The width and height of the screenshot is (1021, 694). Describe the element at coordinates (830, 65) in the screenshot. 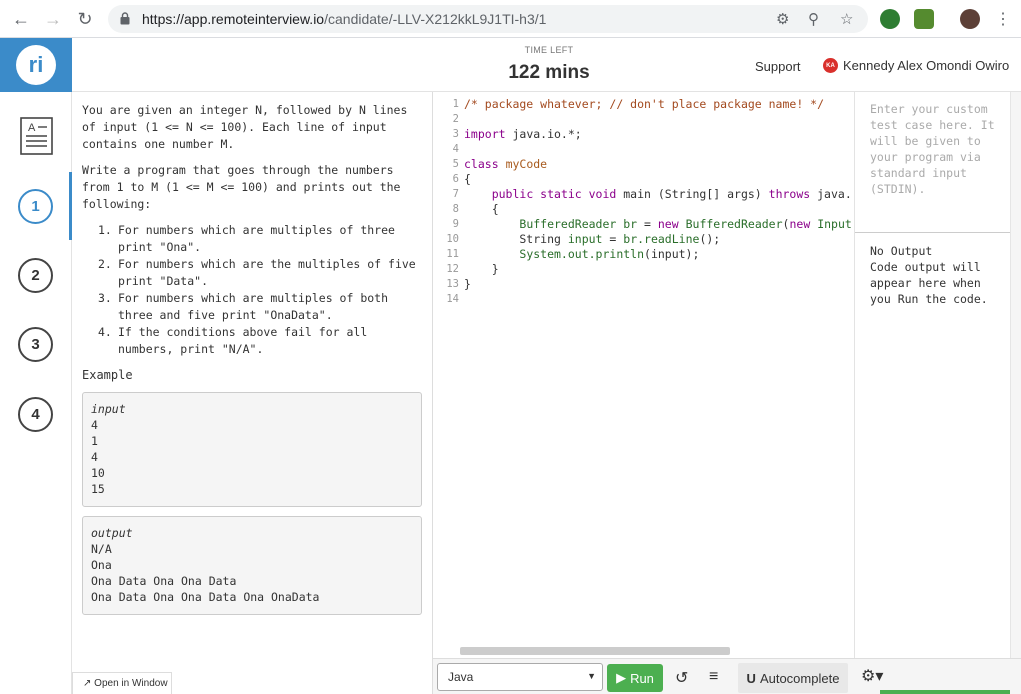

I see `user-avatar: KA` at that location.